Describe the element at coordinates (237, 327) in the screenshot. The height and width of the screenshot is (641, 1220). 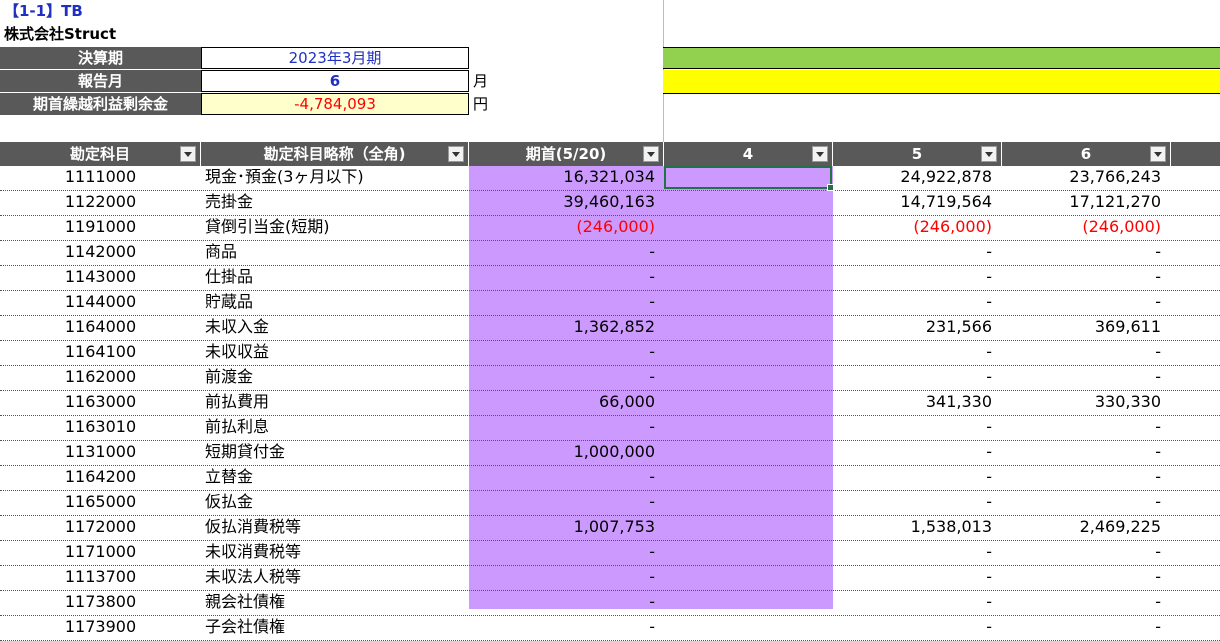
I see `account-name-cell: 未収入金` at that location.